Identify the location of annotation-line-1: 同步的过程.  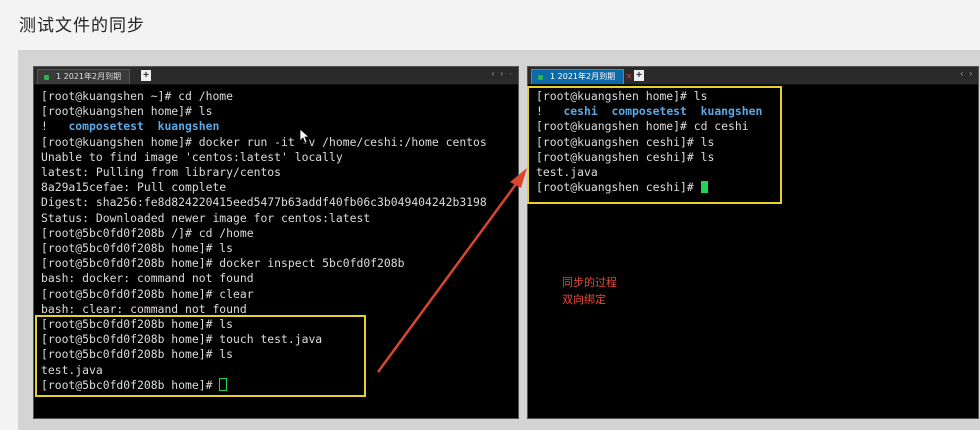
(589, 282).